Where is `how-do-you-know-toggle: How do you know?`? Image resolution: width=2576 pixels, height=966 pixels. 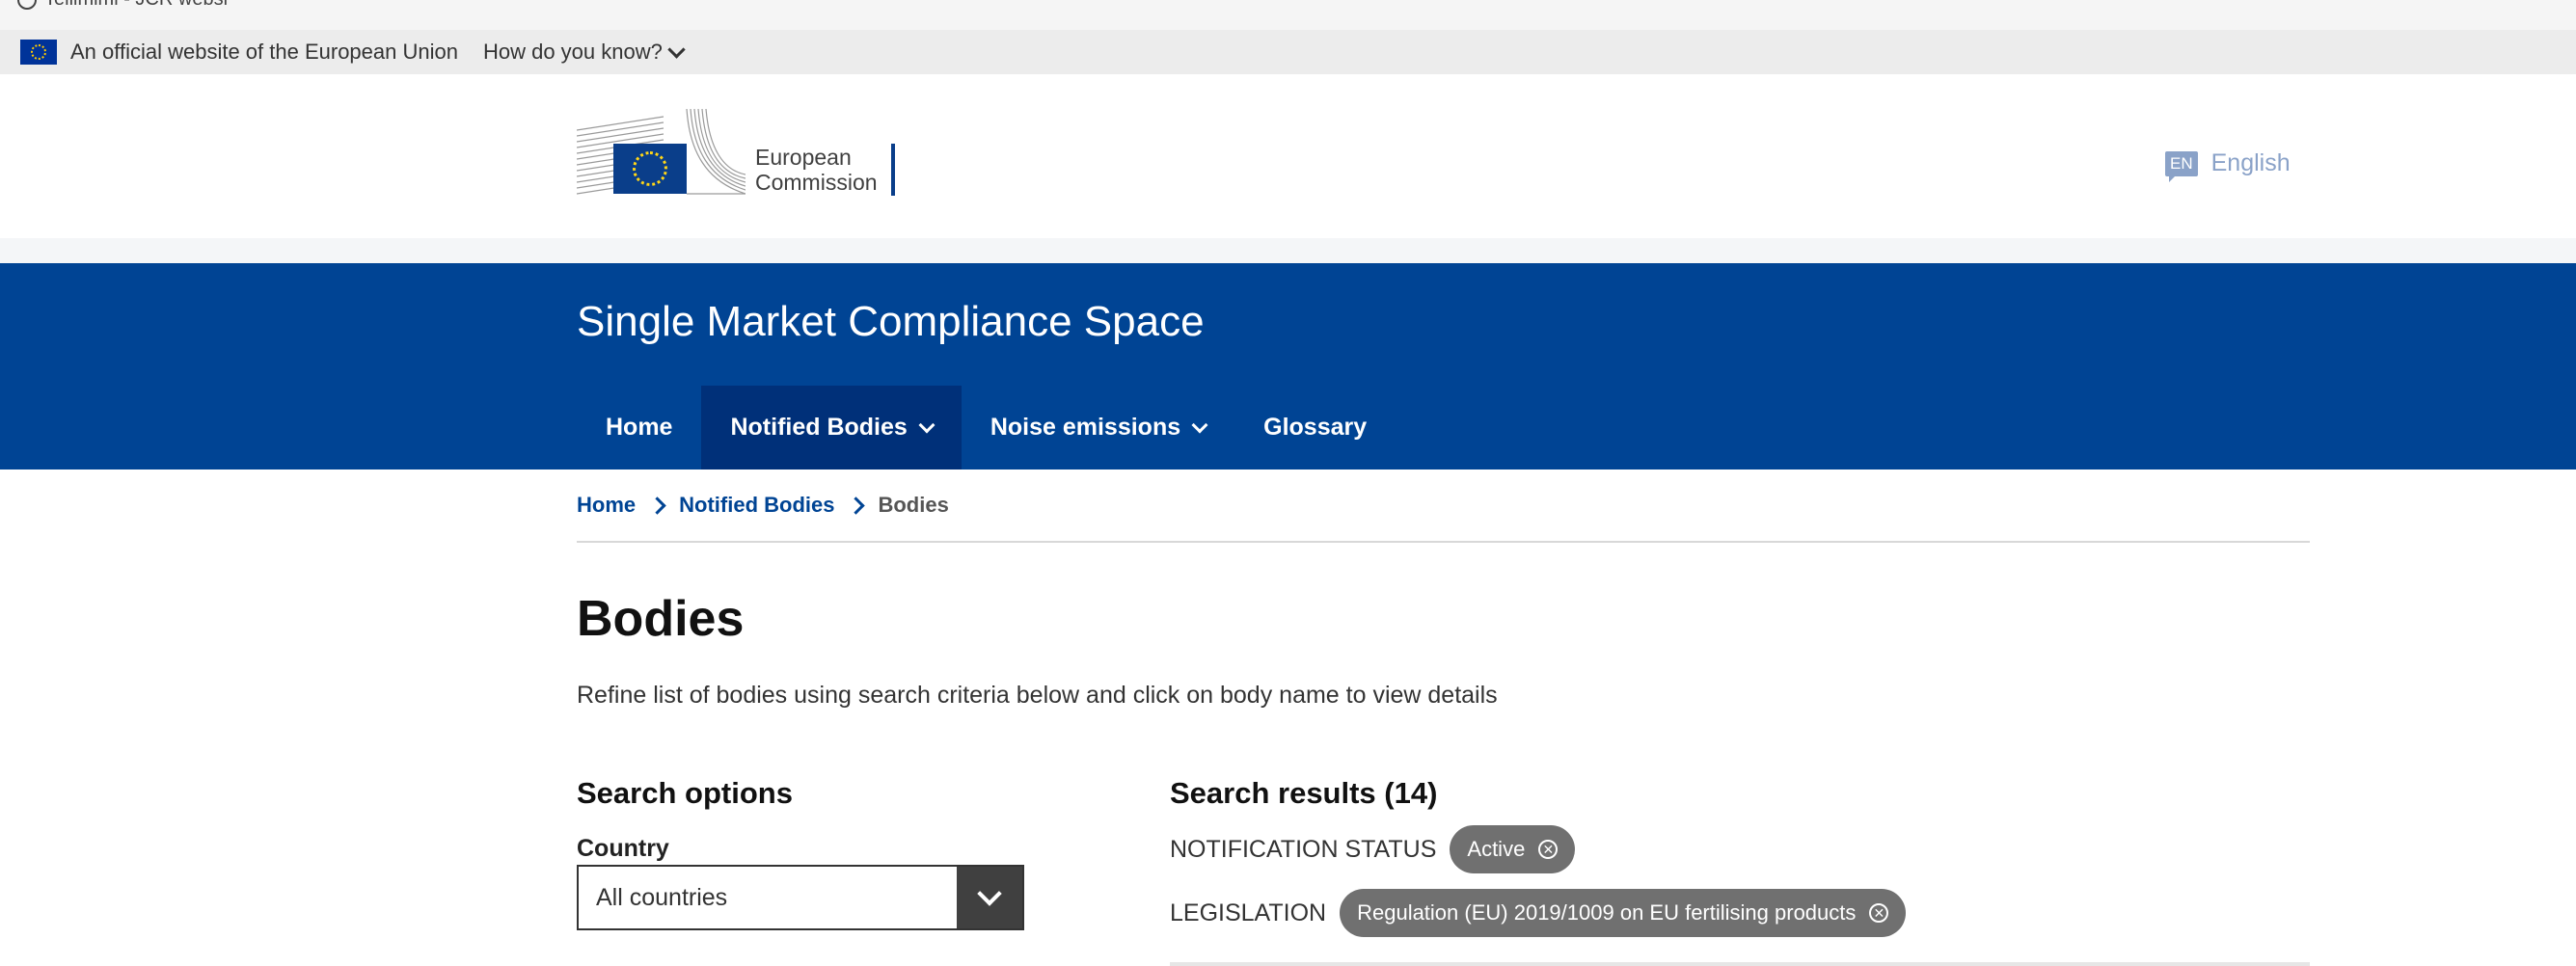 how-do-you-know-toggle: How do you know? is located at coordinates (584, 53).